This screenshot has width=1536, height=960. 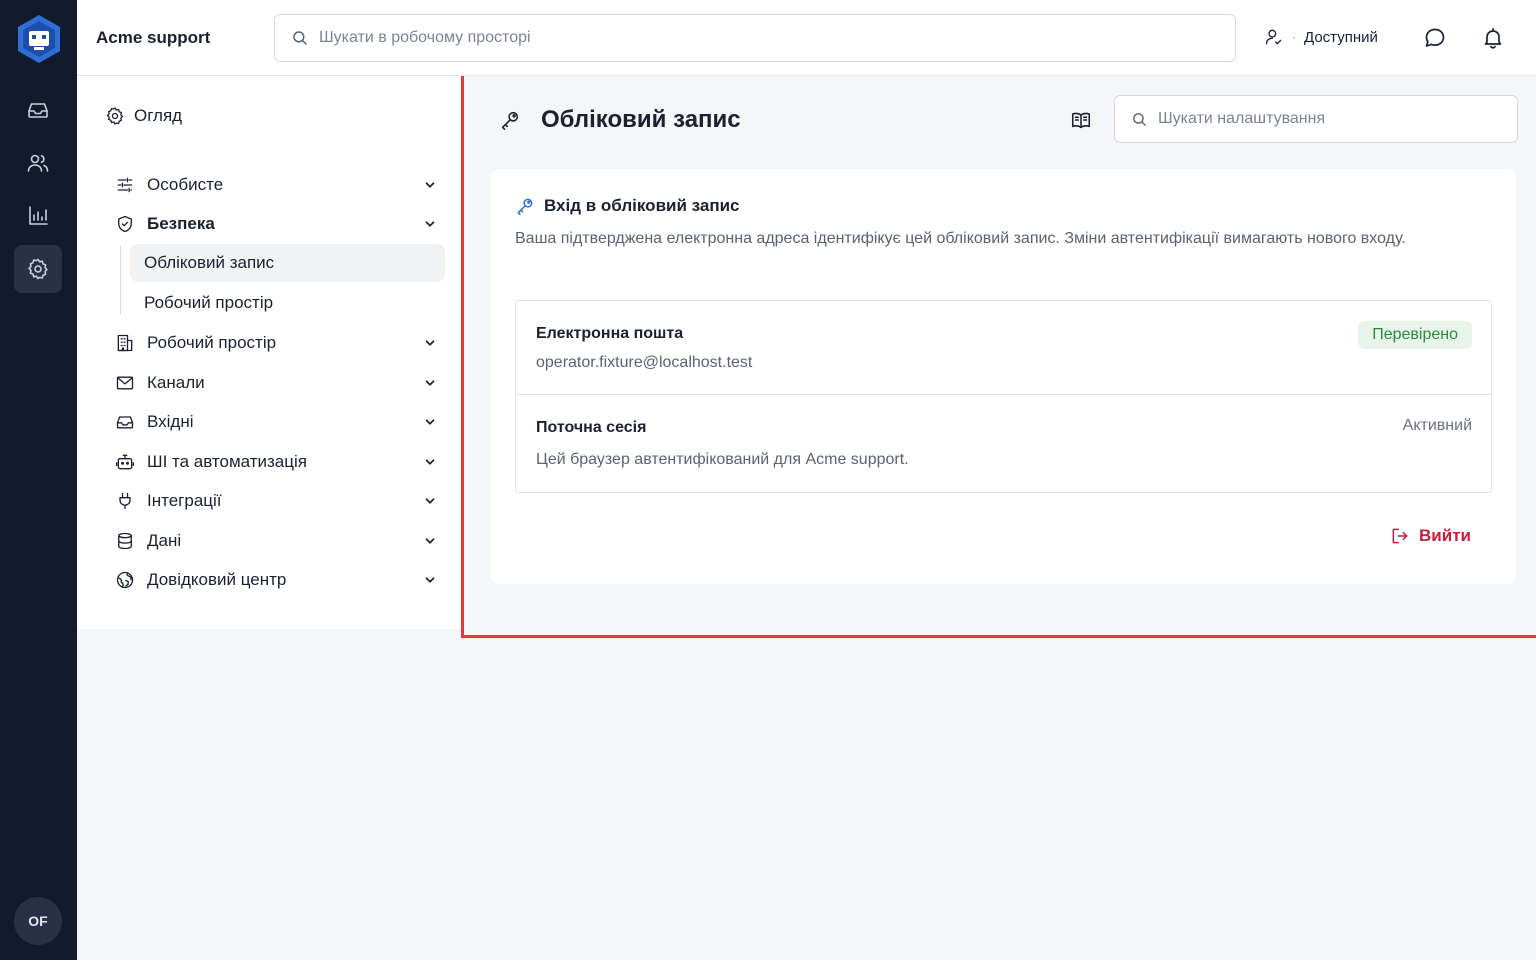 I want to click on nav-item-workspace: Робочий простір, so click(x=276, y=343).